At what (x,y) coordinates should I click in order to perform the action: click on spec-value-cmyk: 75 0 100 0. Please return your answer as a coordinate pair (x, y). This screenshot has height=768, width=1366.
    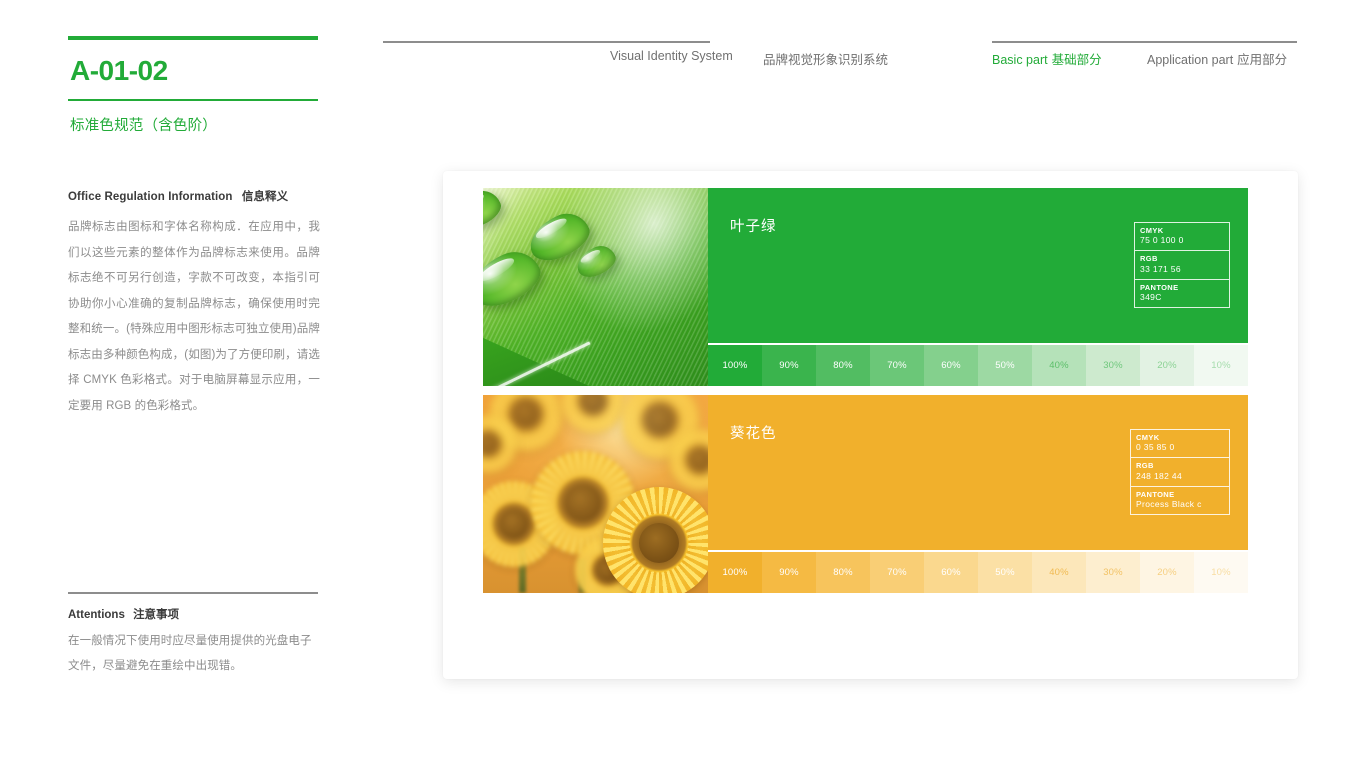
    Looking at the image, I should click on (1162, 240).